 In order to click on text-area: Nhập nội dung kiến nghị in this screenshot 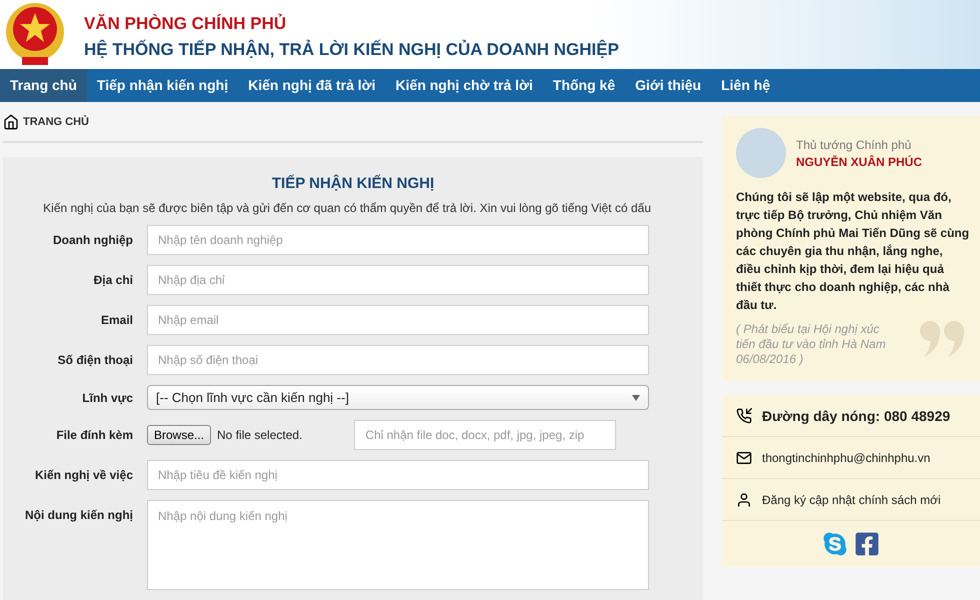, I will do `click(398, 545)`.